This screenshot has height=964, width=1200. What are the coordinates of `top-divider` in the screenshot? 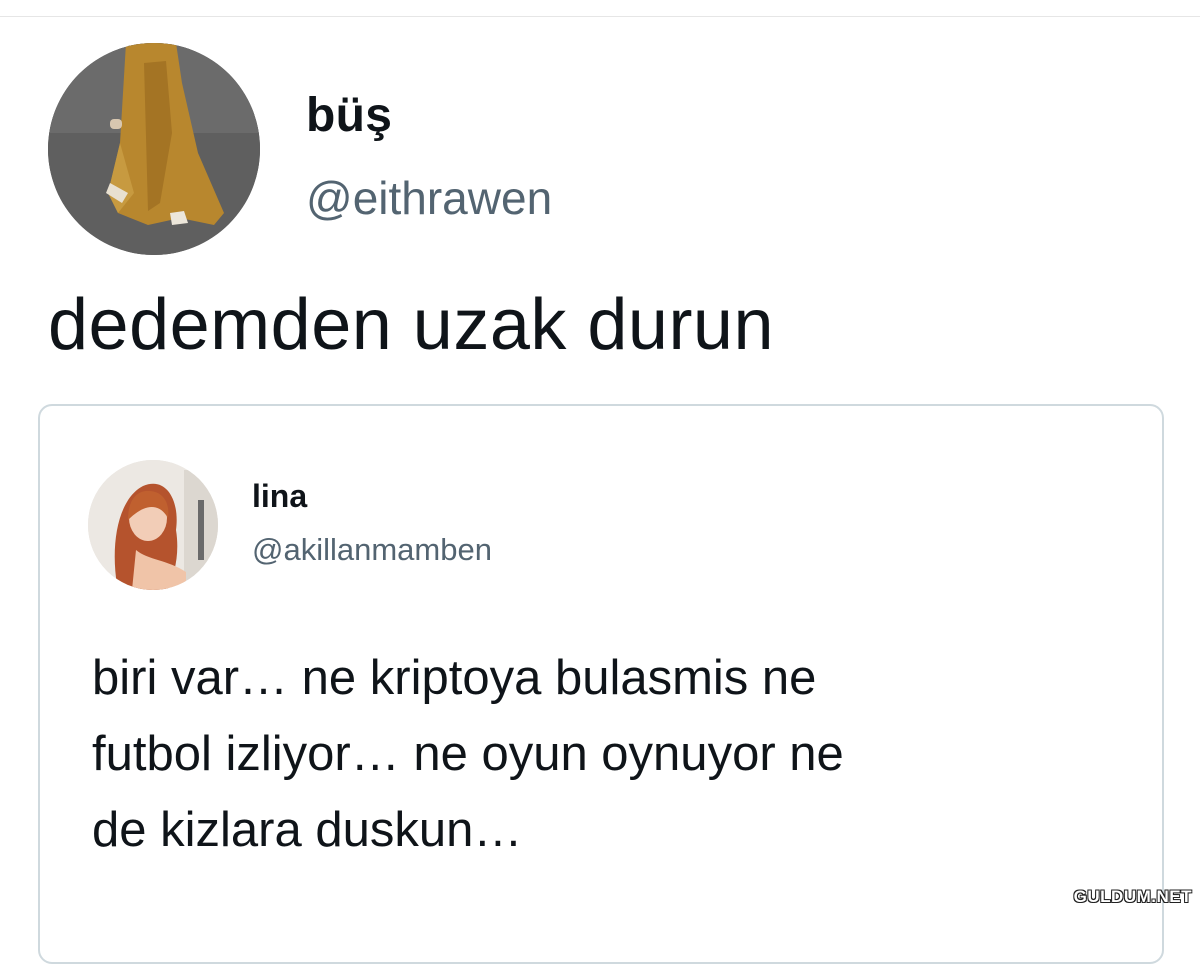 It's located at (600, 16).